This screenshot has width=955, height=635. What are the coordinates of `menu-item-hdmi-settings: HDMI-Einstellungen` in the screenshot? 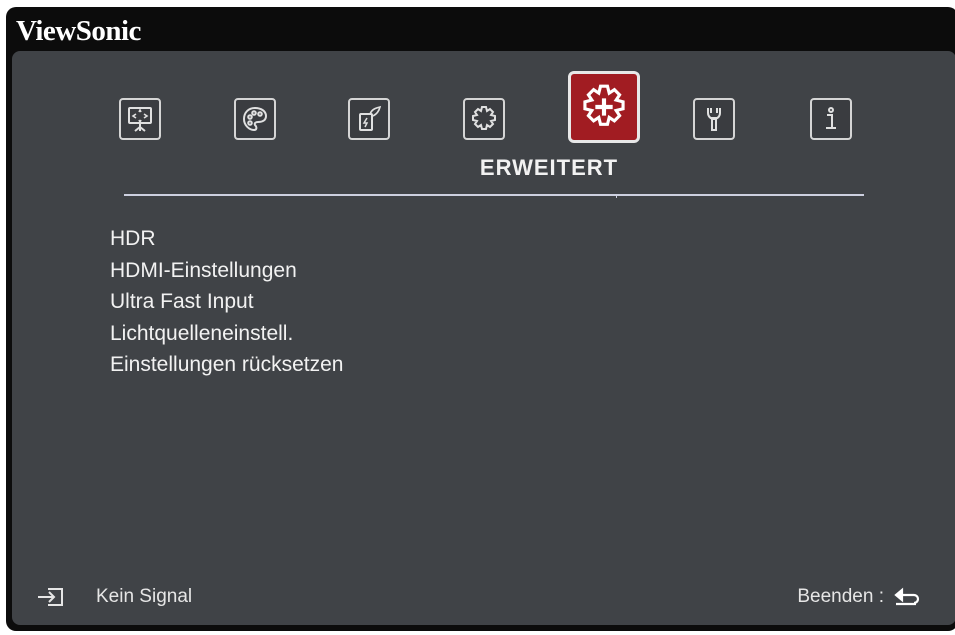 It's located at (226, 271).